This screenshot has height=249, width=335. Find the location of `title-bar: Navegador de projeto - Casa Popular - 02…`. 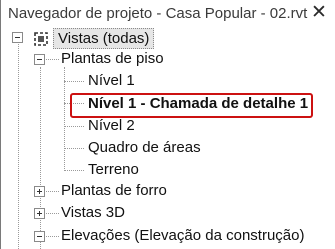

title-bar: Navegador de projeto - Casa Popular - 02… is located at coordinates (168, 14).